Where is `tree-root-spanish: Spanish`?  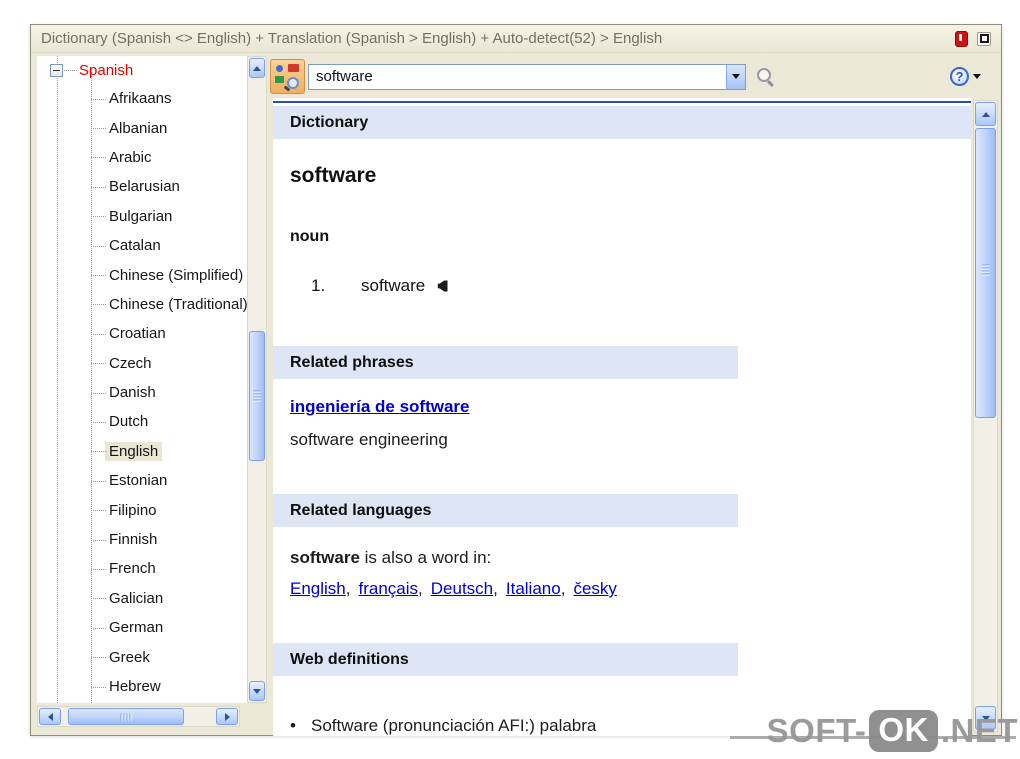 tree-root-spanish: Spanish is located at coordinates (142, 70).